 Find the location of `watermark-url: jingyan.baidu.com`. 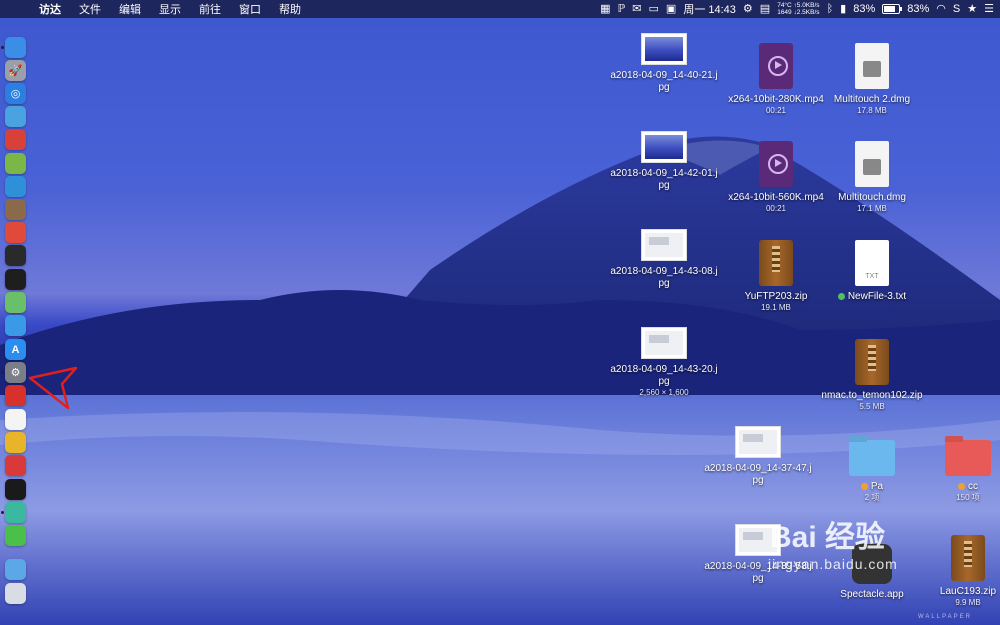

watermark-url: jingyan.baidu.com is located at coordinates (833, 564).